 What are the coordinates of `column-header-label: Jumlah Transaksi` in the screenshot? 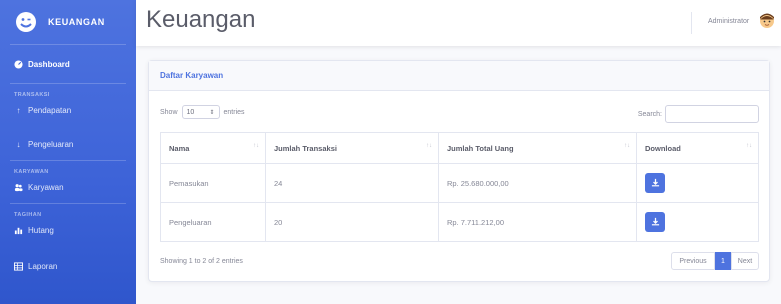 It's located at (305, 148).